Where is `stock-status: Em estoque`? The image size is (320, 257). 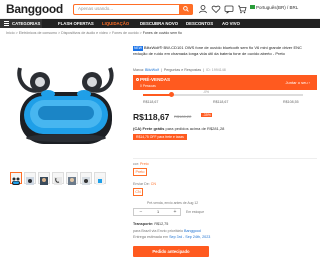 stock-status: Em estoque is located at coordinates (195, 212).